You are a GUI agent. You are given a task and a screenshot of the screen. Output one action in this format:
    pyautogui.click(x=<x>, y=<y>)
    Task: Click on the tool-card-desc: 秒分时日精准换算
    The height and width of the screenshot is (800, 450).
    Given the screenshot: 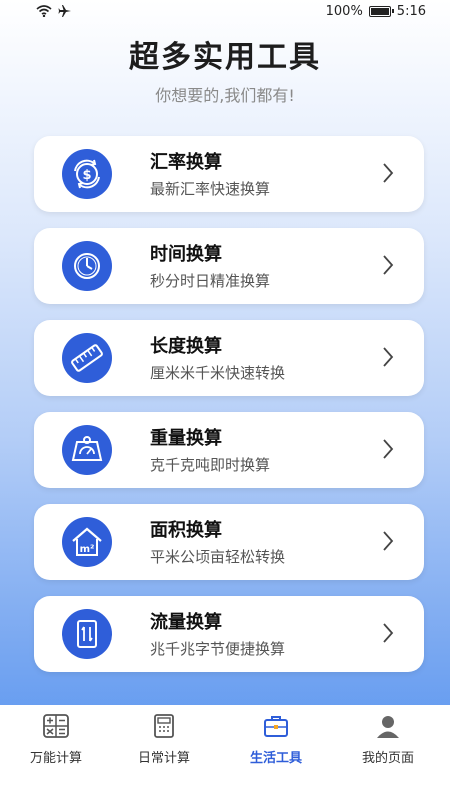 What is the action you would take?
    pyautogui.click(x=210, y=281)
    